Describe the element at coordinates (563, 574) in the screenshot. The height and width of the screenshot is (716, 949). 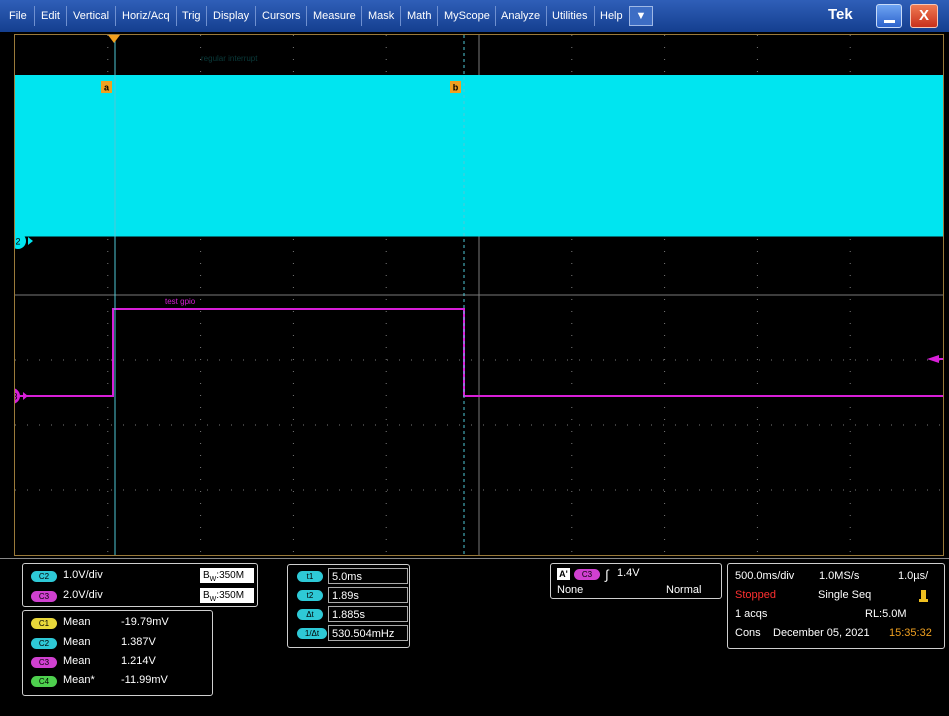
I see `trigger-badge: A'` at that location.